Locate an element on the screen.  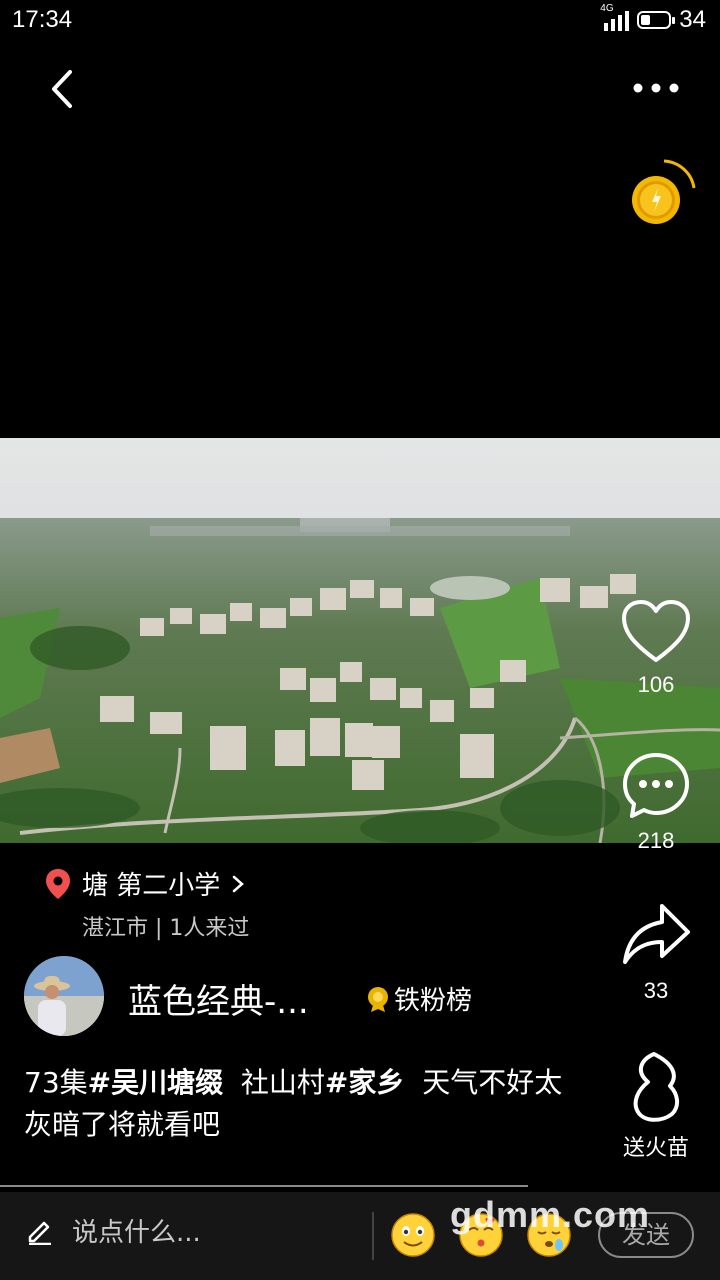
battery-percent: 34 is located at coordinates (692, 19).